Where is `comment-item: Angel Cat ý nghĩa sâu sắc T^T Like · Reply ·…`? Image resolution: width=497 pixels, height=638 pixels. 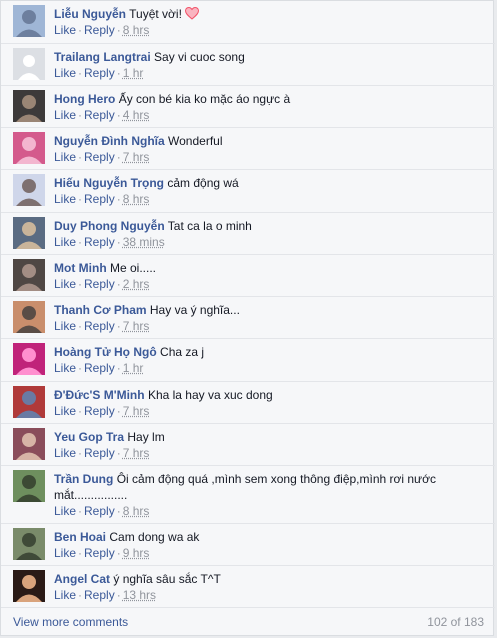
comment-item: Angel Cat ý nghĩa sâu sắc T^T Like · Reply ·… is located at coordinates (248, 586).